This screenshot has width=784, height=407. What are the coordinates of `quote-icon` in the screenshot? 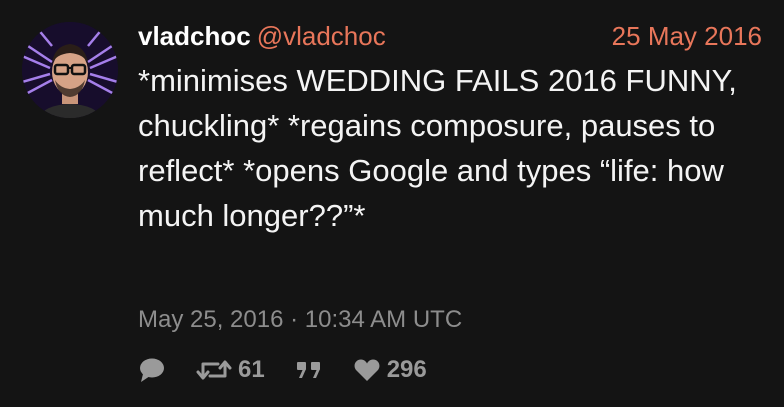 It's located at (309, 370).